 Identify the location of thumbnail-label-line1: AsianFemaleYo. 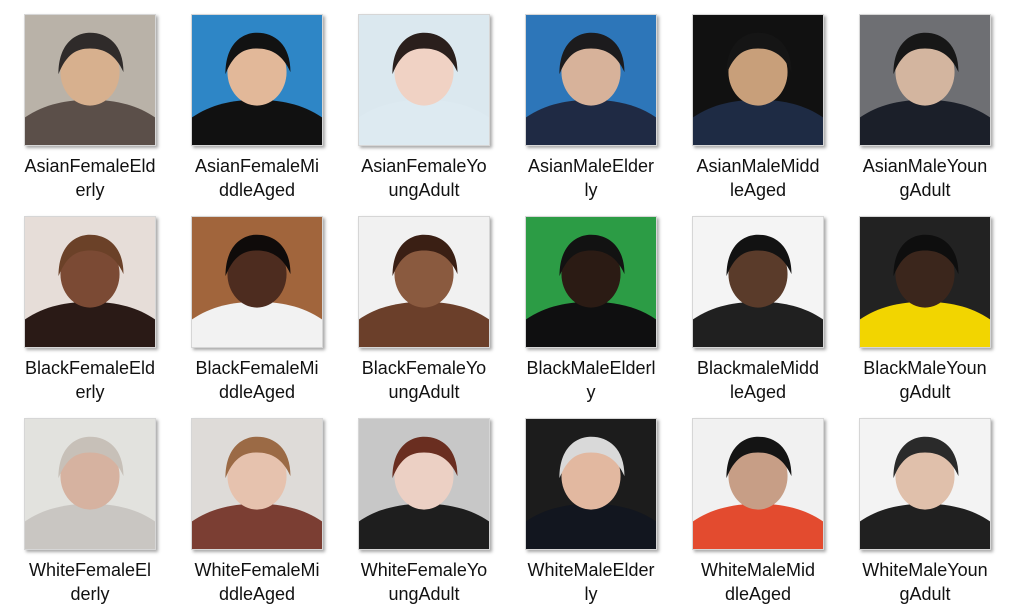
(424, 166).